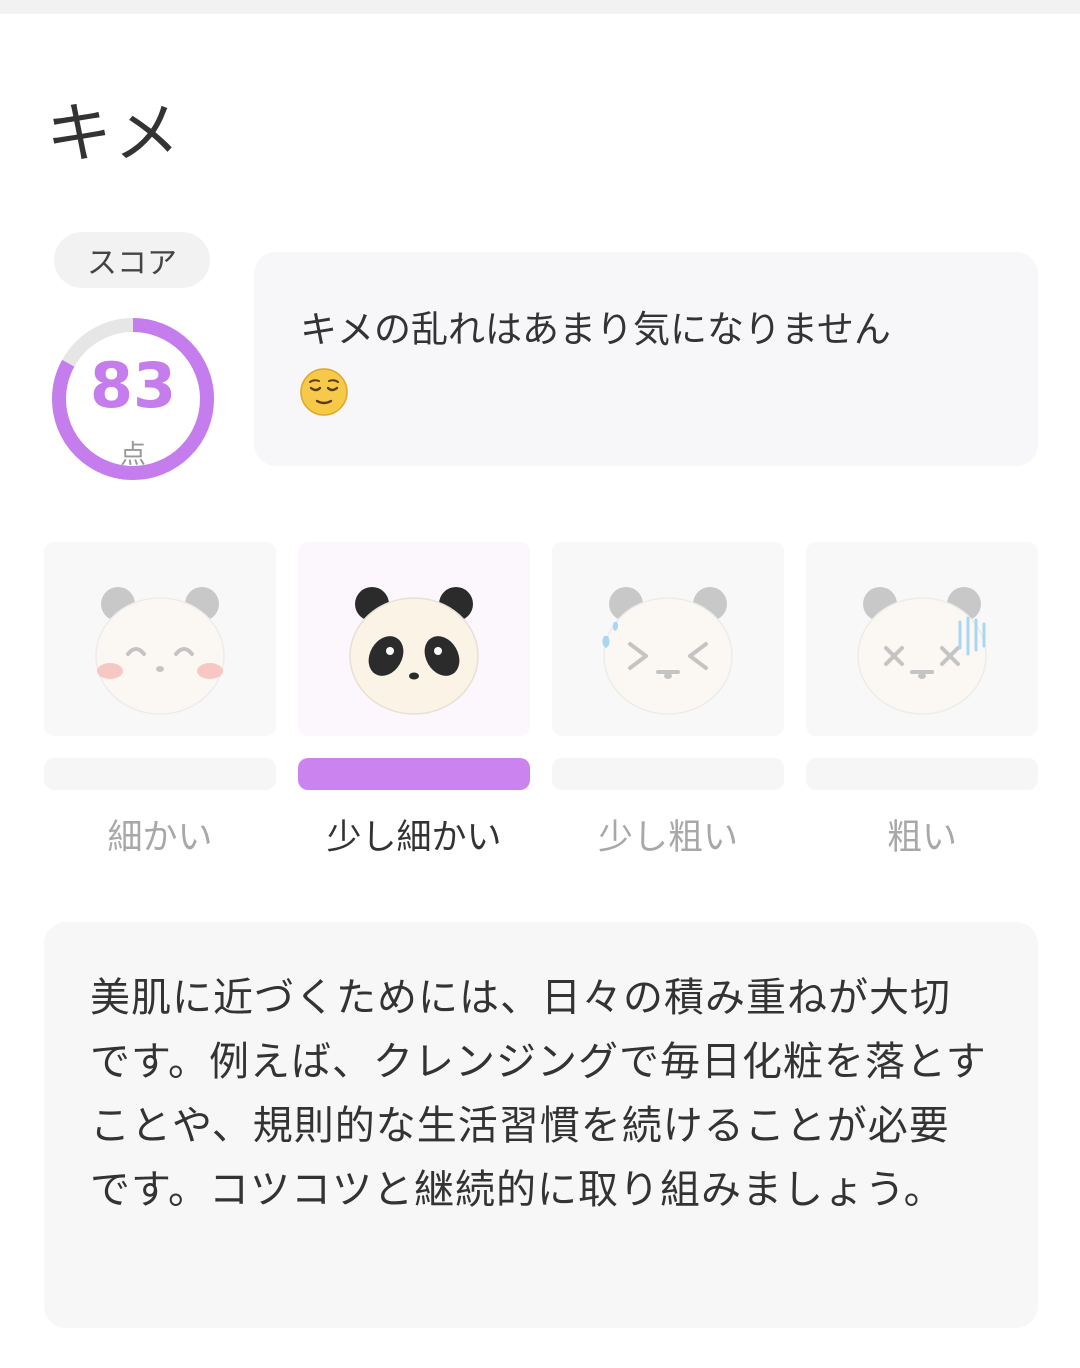  I want to click on smiling-panda-icon, so click(160, 651).